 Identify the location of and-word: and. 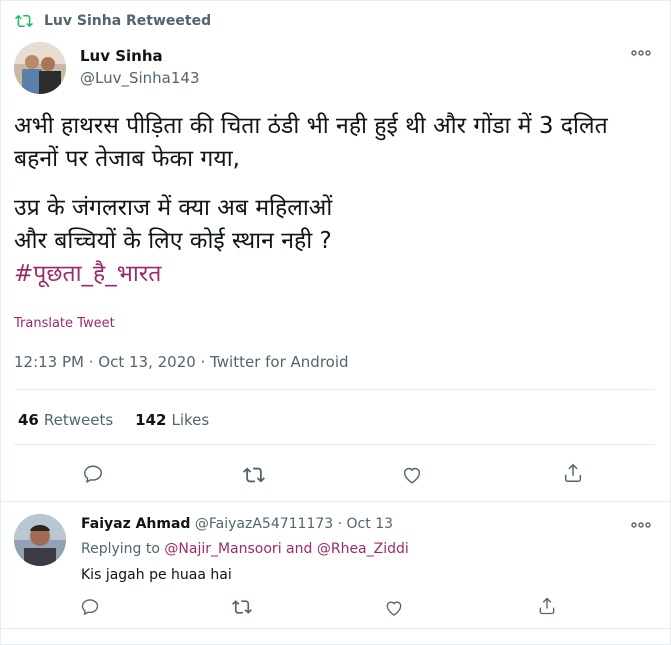
(299, 549).